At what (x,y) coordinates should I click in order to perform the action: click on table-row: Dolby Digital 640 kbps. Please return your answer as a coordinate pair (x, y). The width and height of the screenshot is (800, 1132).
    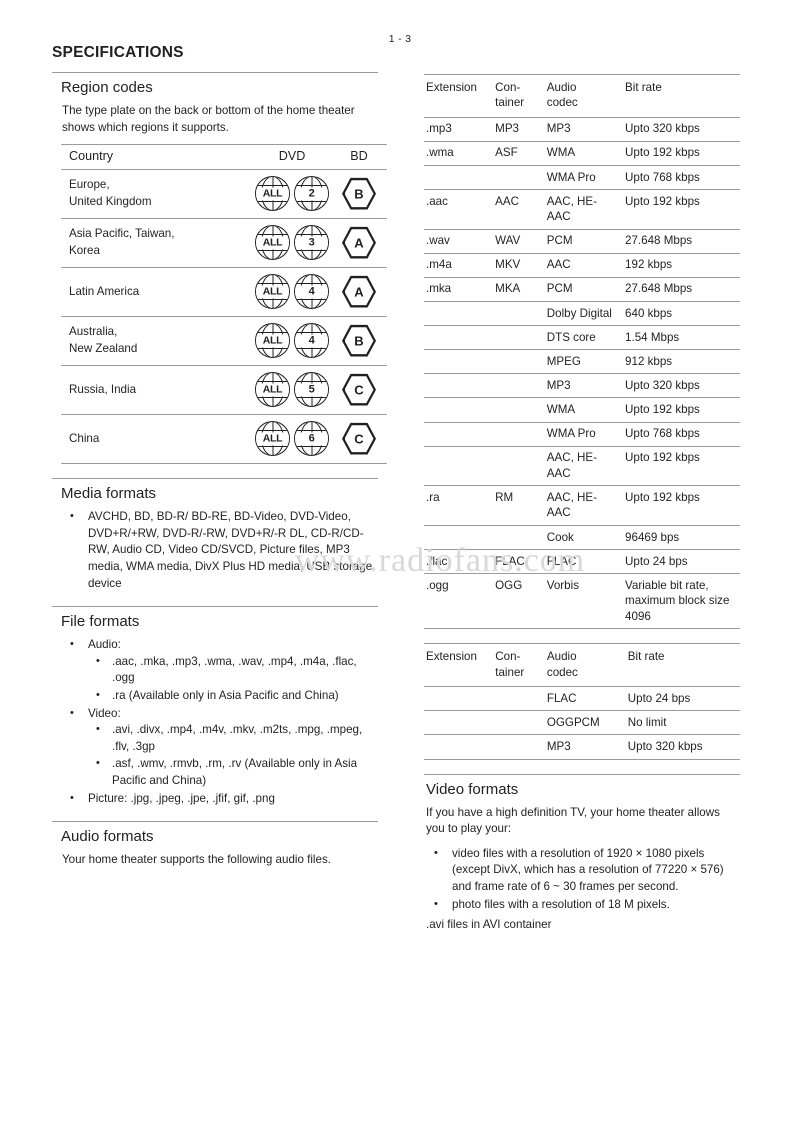
    Looking at the image, I should click on (582, 314).